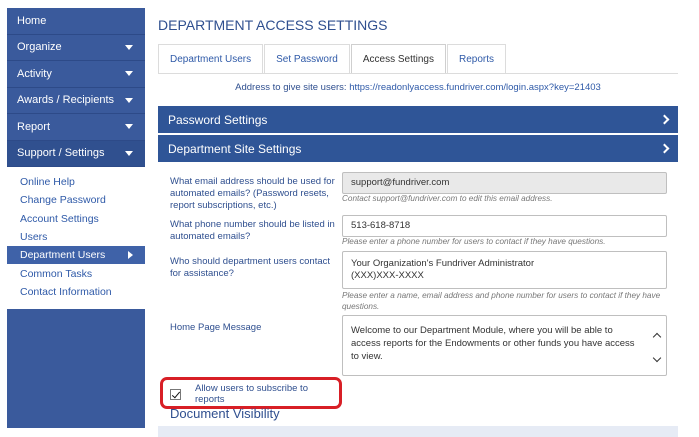 The image size is (699, 437). I want to click on document-visibility-heading: Document Visibility, so click(225, 413).